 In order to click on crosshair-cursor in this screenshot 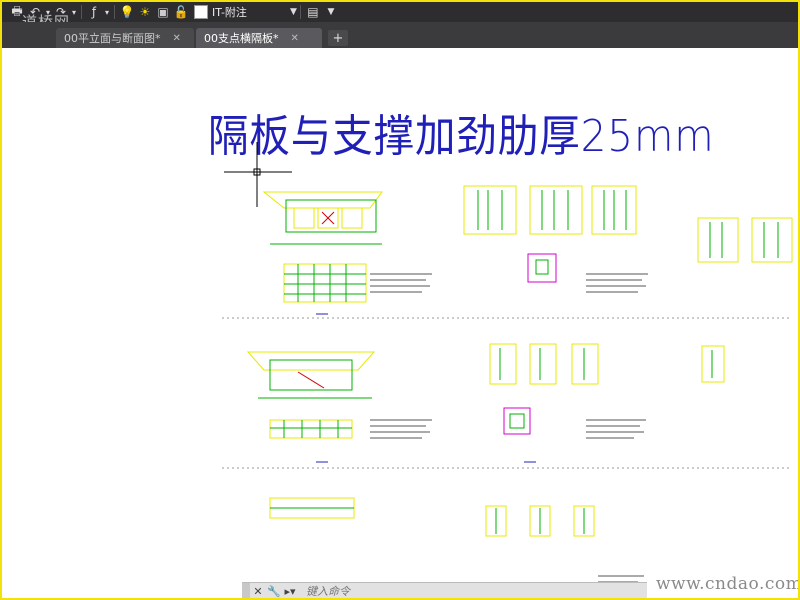, I will do `click(258, 174)`.